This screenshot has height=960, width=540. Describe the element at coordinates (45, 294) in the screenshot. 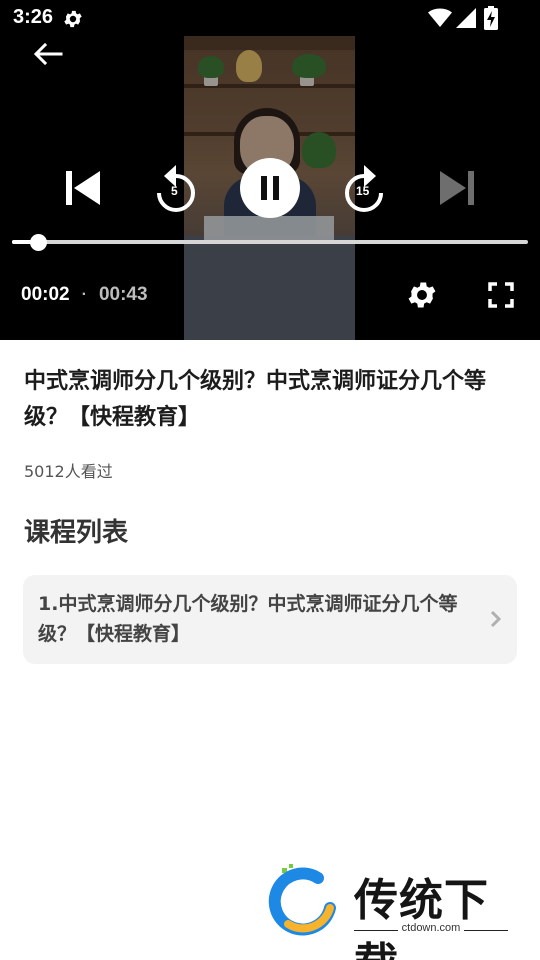

I see `current-time: 00:02` at that location.